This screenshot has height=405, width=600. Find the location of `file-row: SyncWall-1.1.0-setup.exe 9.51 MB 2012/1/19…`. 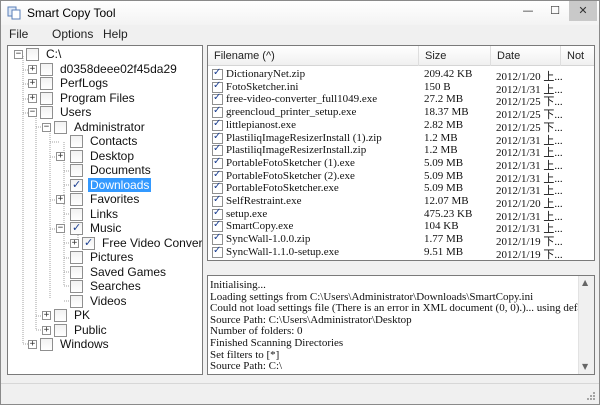

file-row: SyncWall-1.1.0-setup.exe 9.51 MB 2012/1/19… is located at coordinates (401, 252).